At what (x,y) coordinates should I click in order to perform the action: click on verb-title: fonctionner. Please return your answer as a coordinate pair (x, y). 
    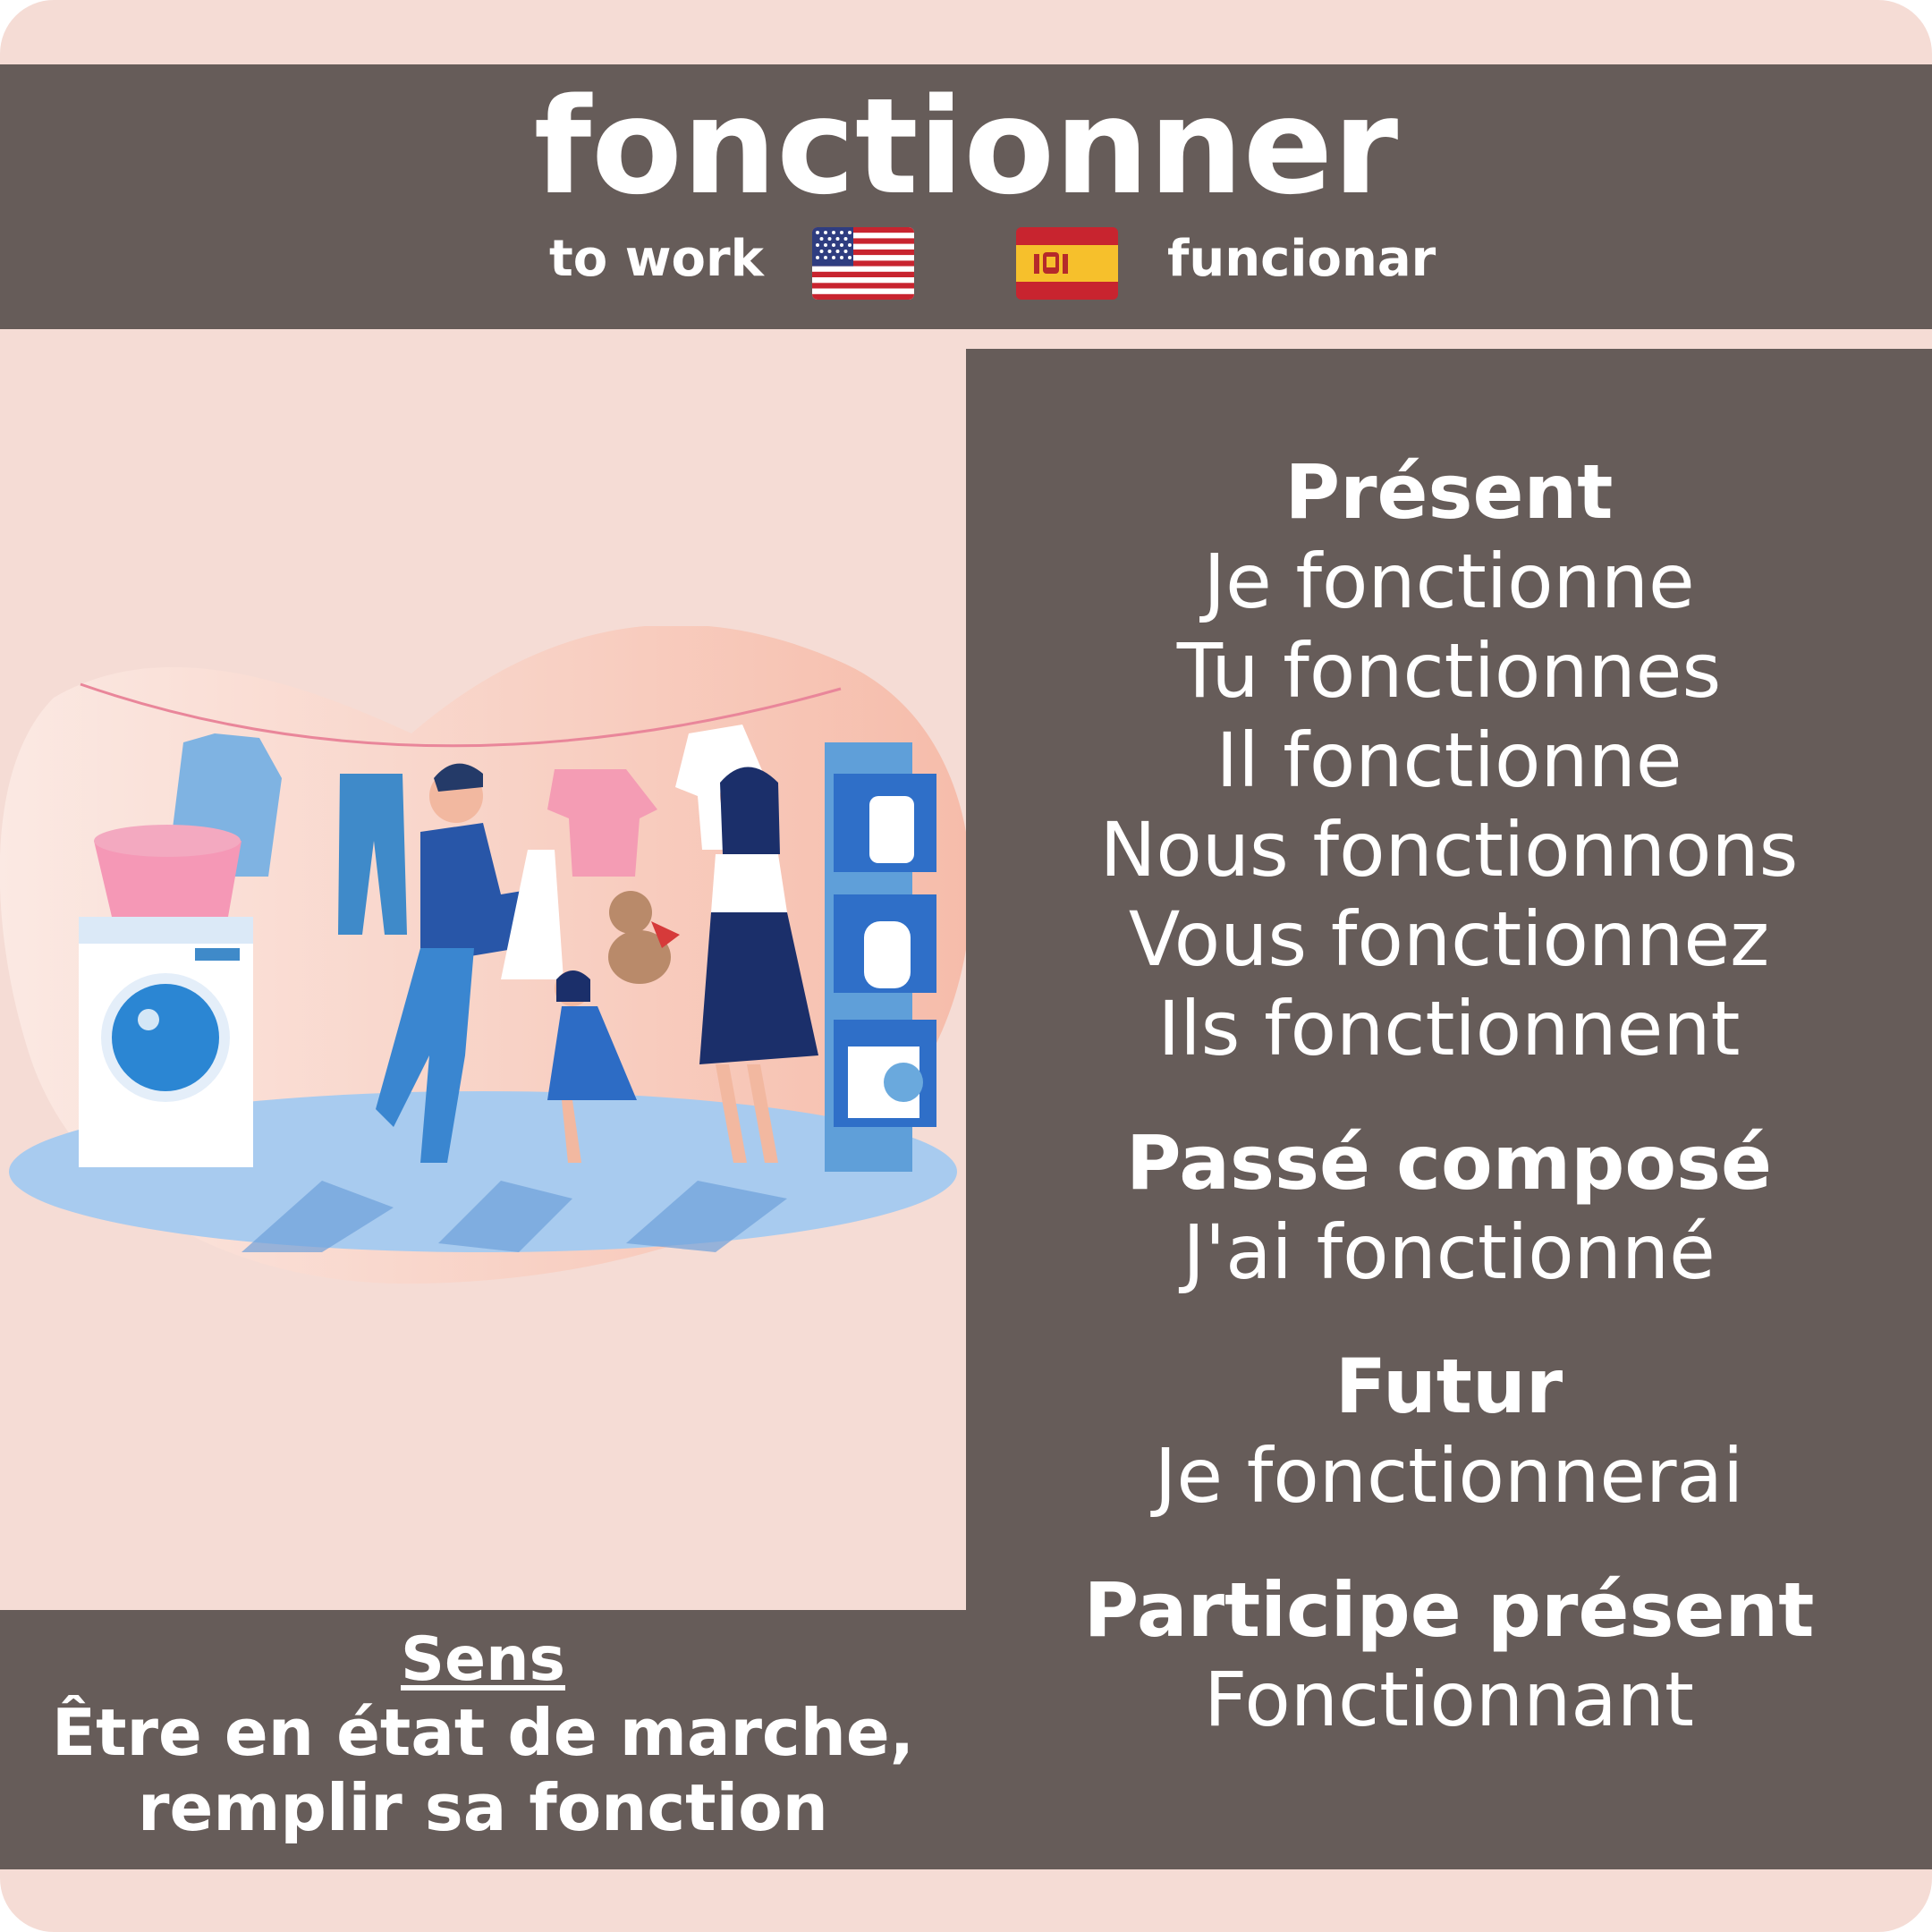
    Looking at the image, I should click on (966, 147).